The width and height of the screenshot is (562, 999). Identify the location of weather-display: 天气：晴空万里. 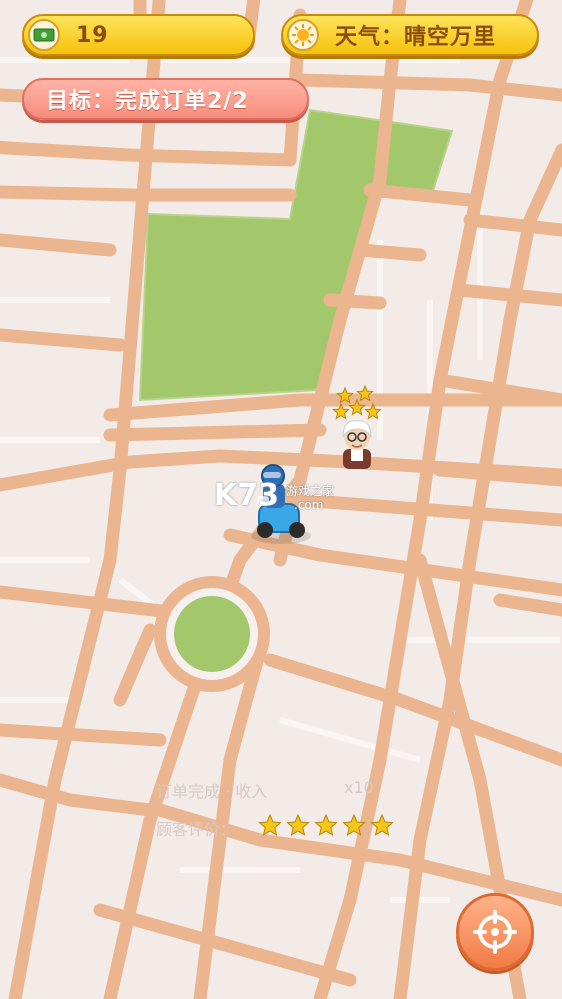
(410, 35).